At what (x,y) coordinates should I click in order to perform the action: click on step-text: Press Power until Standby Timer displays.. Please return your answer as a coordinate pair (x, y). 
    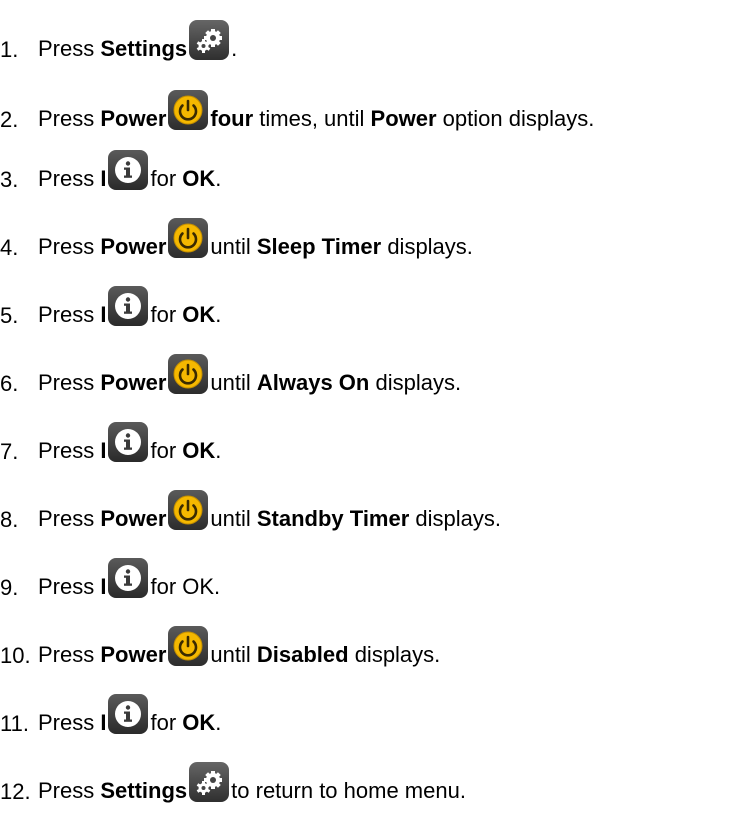
    Looking at the image, I should click on (270, 515).